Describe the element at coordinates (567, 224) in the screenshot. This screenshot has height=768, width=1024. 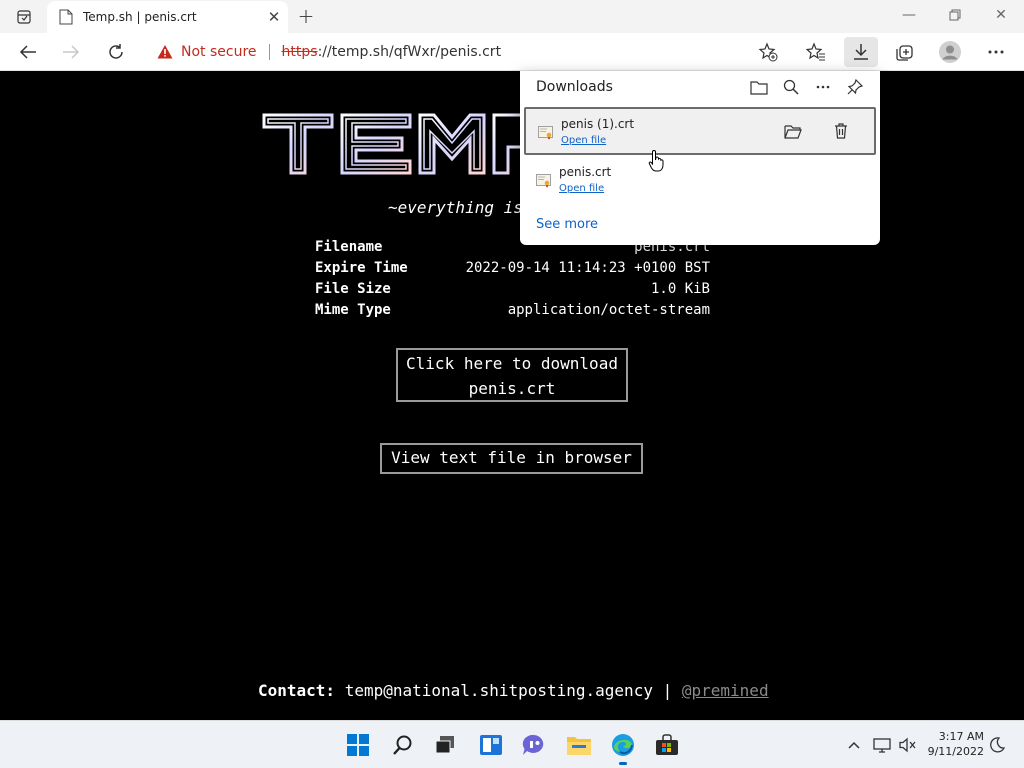
I see `see-more-link: See more` at that location.